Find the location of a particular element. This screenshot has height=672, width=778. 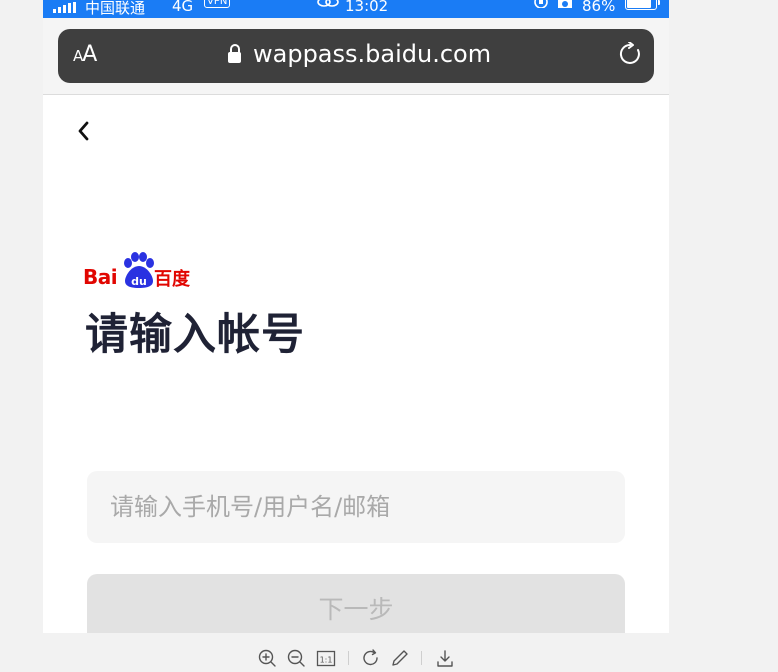

link-icon is located at coordinates (328, 6).